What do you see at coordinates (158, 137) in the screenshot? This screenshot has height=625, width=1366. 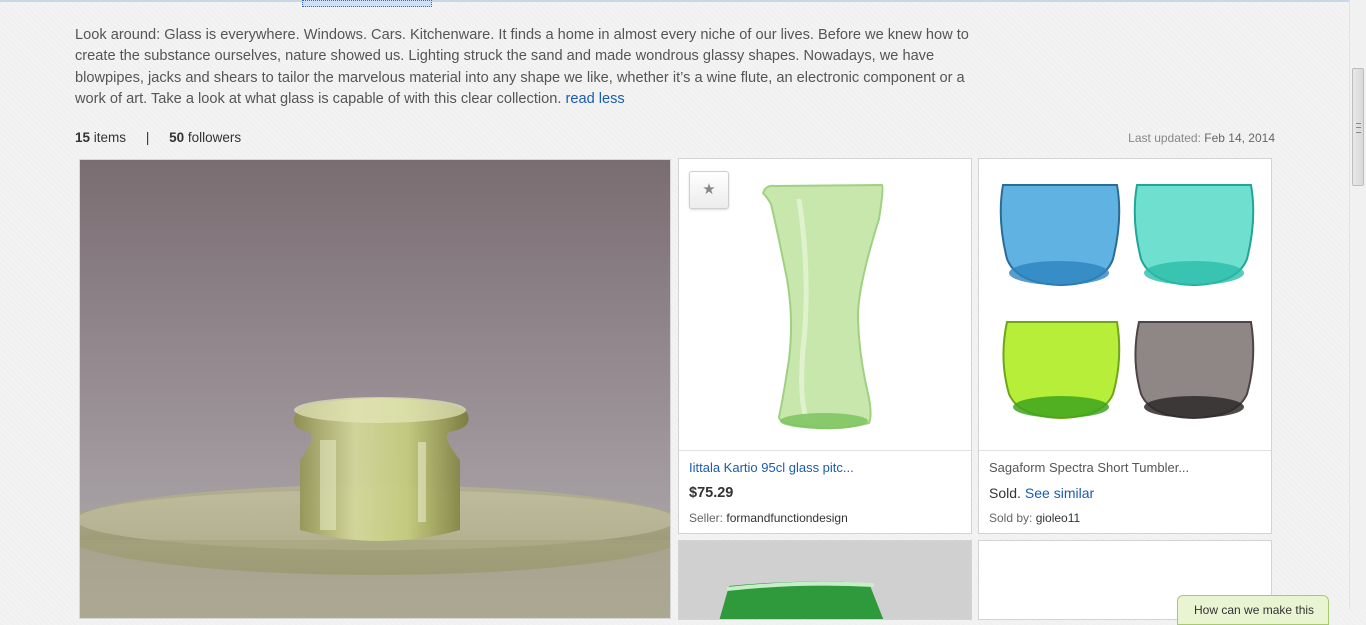 I see `collection-stats: 15 items | 50 followers` at bounding box center [158, 137].